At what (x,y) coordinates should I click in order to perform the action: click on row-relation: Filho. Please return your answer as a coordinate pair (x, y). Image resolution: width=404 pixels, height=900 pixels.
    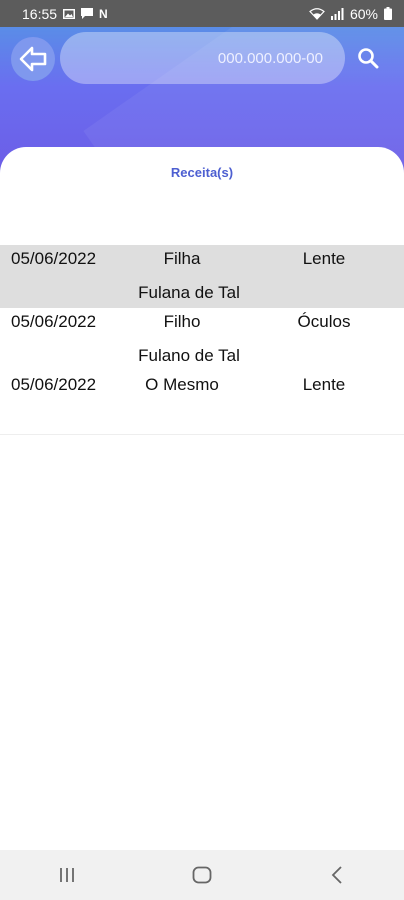
    Looking at the image, I should click on (182, 321).